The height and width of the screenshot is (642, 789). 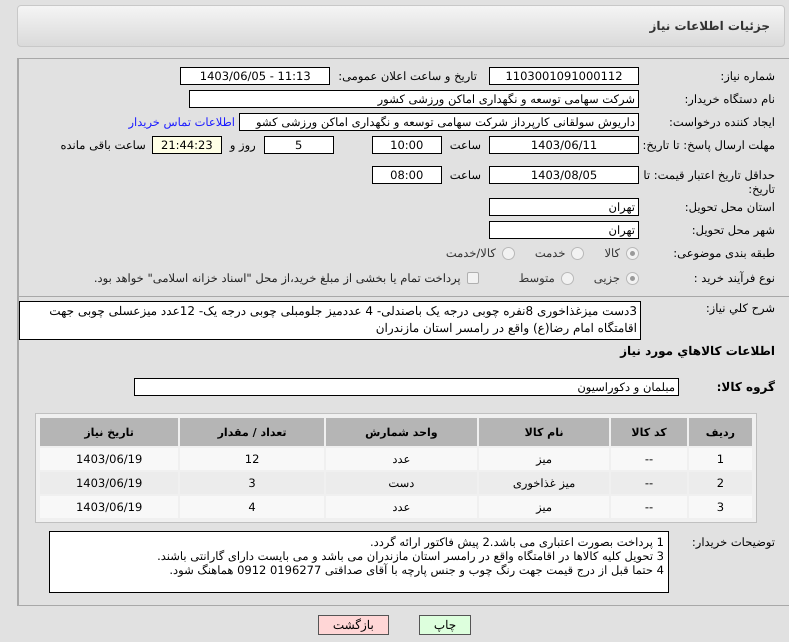 What do you see at coordinates (414, 99) in the screenshot?
I see `buyer-field: شرکت سهامی توسعه و نگهداری اماکن ورزشی کشور` at bounding box center [414, 99].